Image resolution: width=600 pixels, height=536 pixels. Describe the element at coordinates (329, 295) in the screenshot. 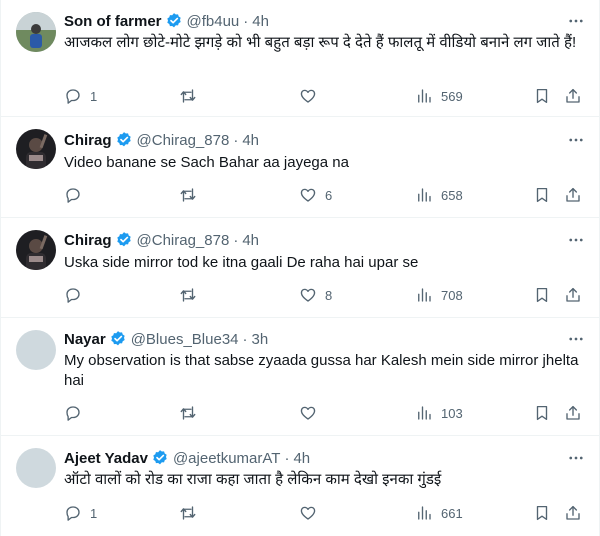

I see `like-count: 8` at that location.